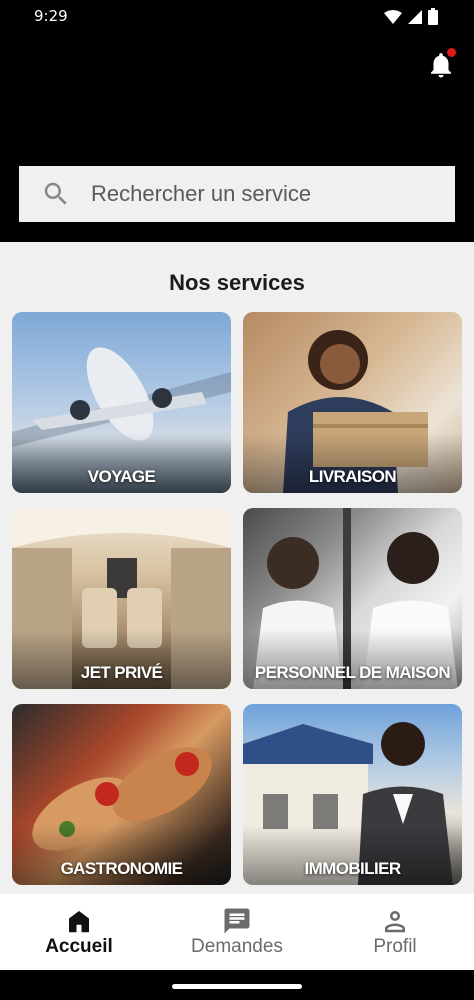 Image resolution: width=474 pixels, height=1000 pixels. Describe the element at coordinates (237, 946) in the screenshot. I see `nav-label: Demandes` at that location.